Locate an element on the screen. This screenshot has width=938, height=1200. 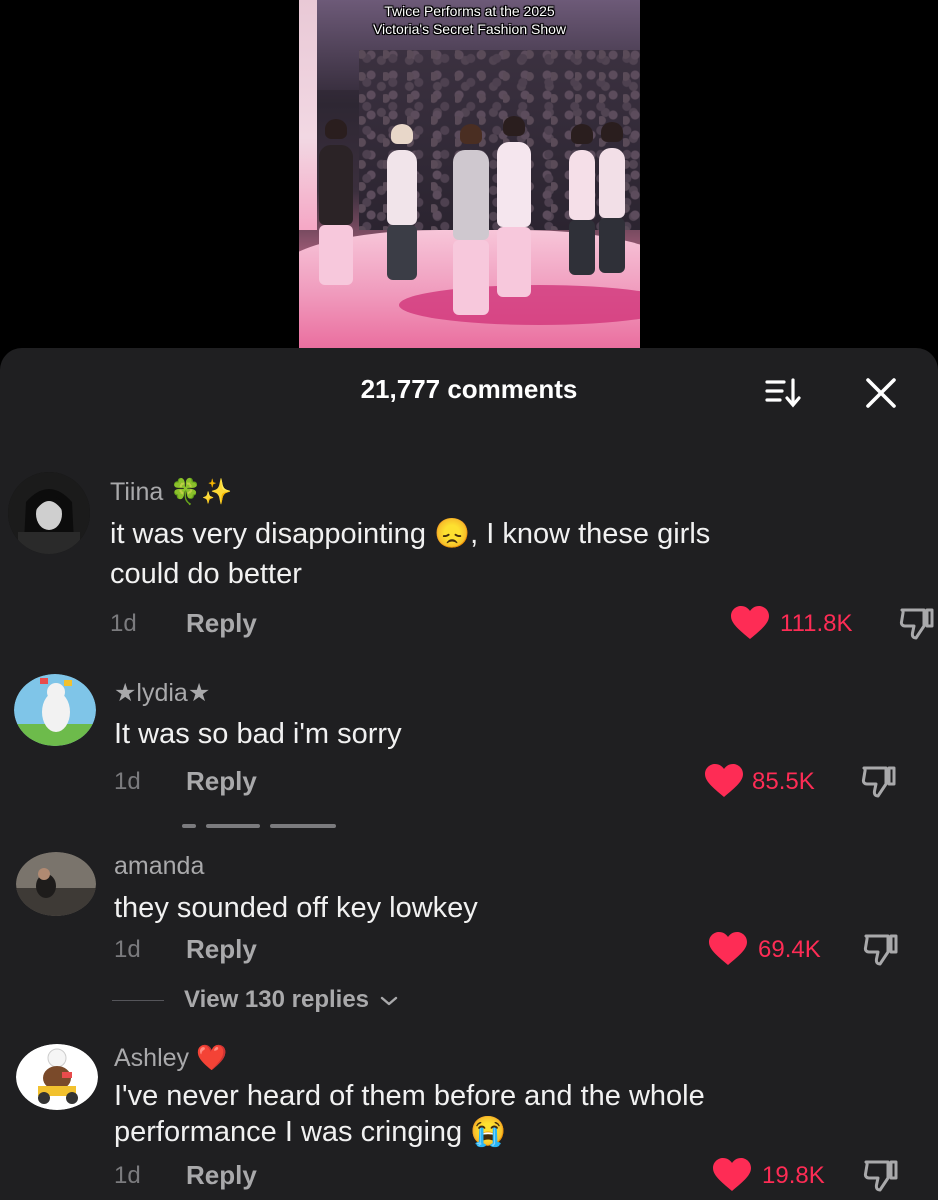
comment-text-line: they sounded off key lowkey is located at coordinates (296, 908).